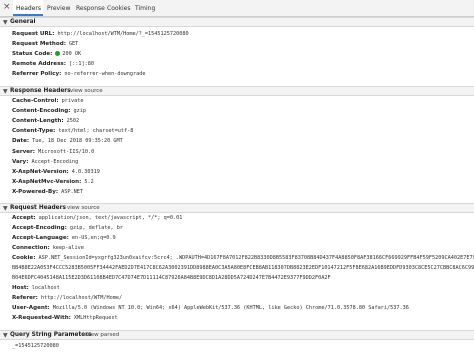  What do you see at coordinates (24, 218) in the screenshot?
I see `header-name: Accept:` at bounding box center [24, 218].